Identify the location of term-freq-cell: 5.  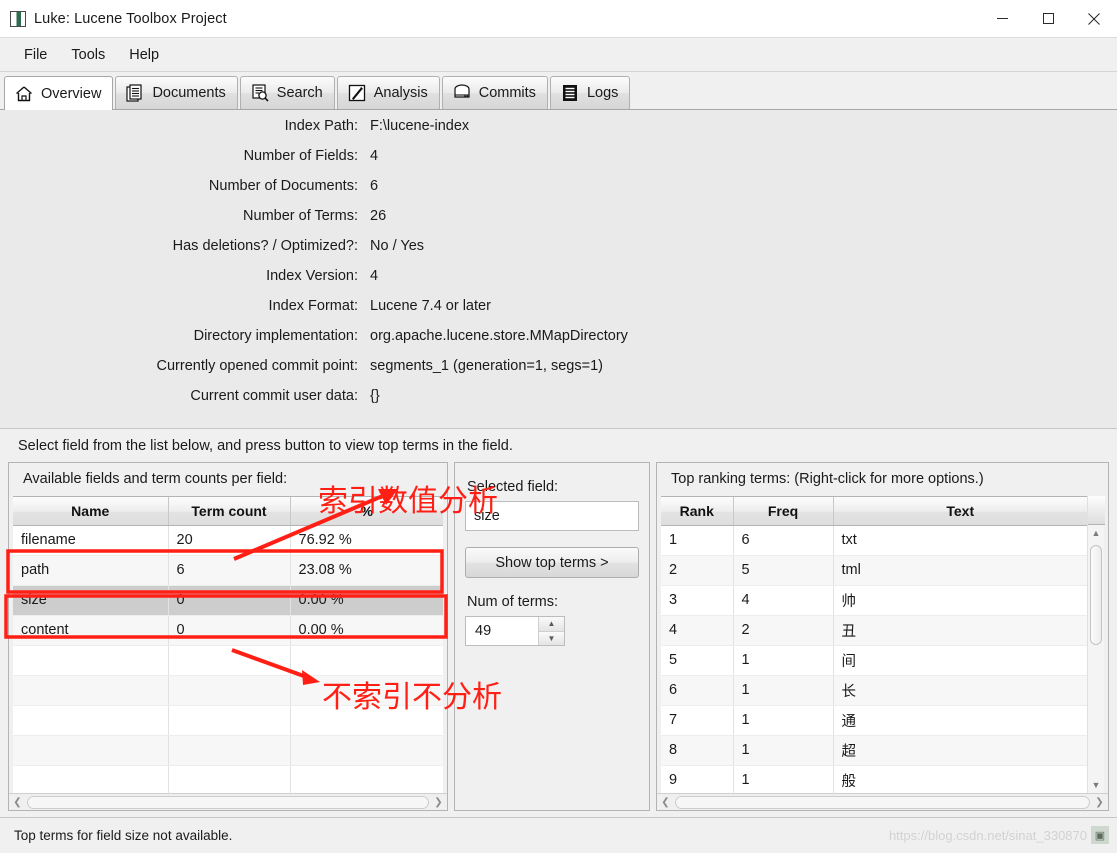
(783, 570).